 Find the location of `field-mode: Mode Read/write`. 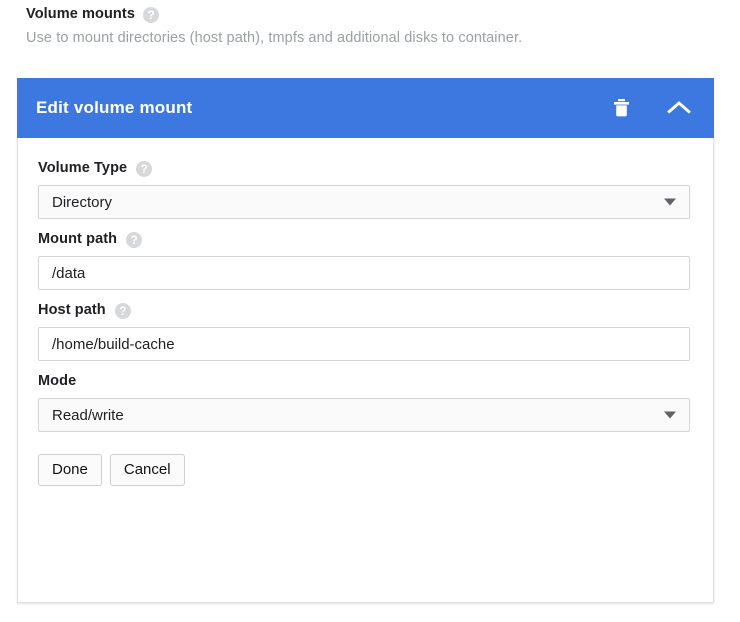

field-mode: Mode Read/write is located at coordinates (365, 402).